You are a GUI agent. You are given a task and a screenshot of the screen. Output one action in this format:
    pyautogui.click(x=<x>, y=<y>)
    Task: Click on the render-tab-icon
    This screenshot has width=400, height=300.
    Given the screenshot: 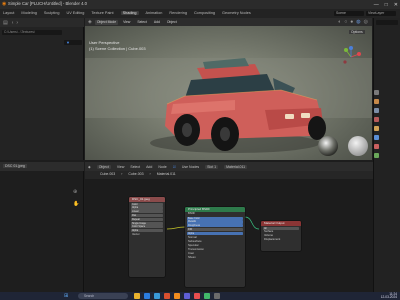 What is the action you would take?
    pyautogui.click(x=376, y=101)
    